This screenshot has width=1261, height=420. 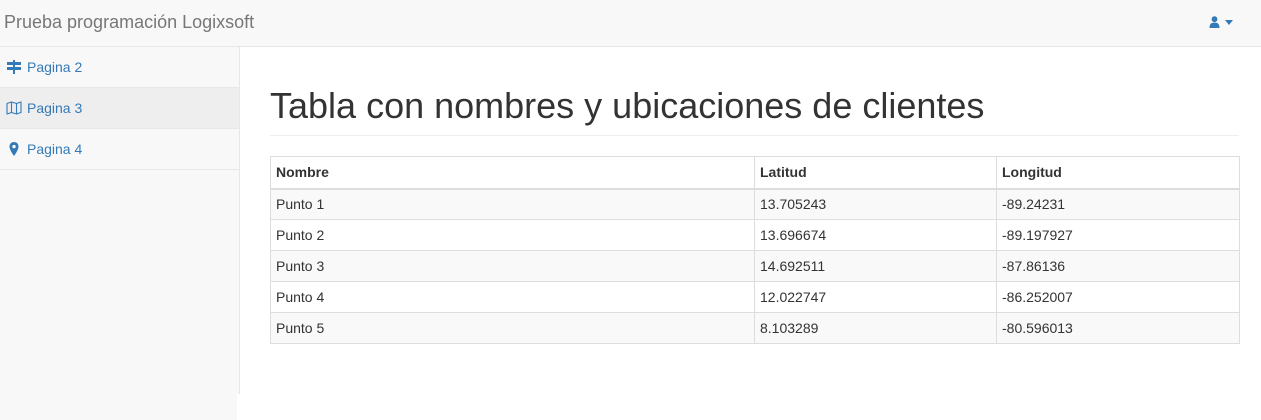 I want to click on map-icon, so click(x=14, y=108).